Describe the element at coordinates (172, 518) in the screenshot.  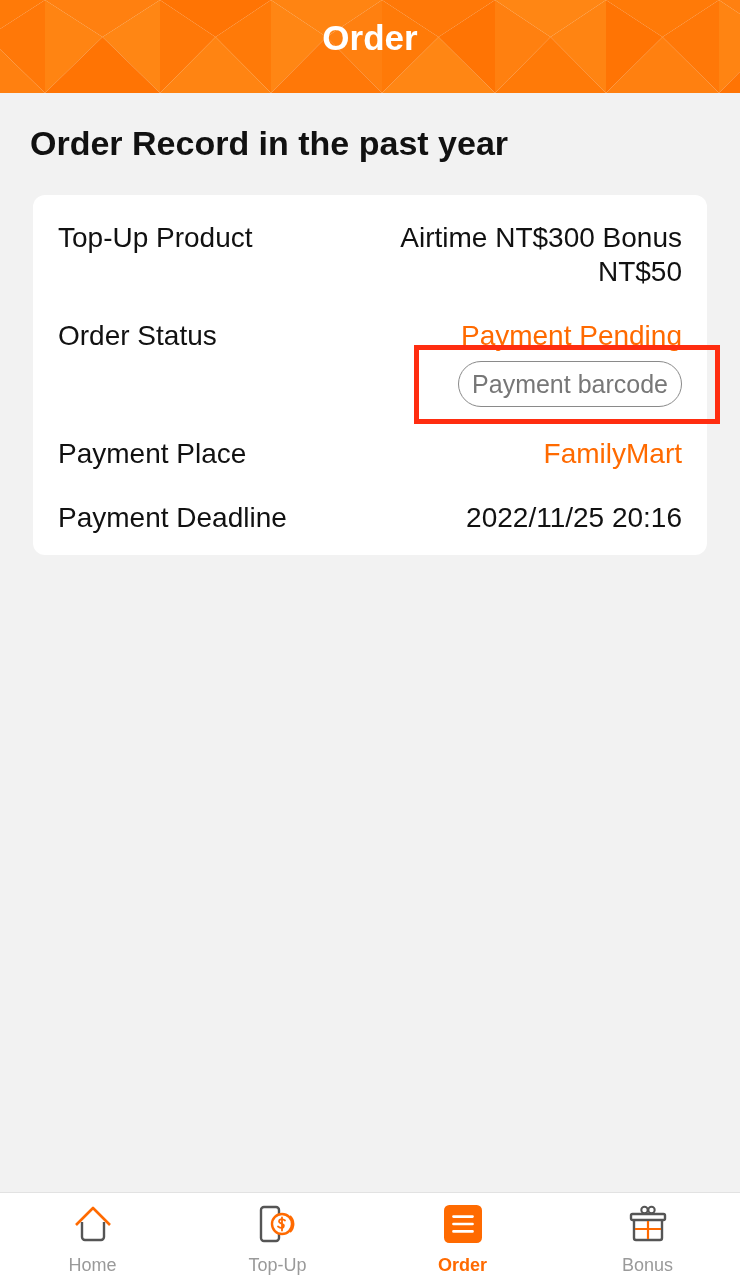
I see `field-label: Payment Deadline` at that location.